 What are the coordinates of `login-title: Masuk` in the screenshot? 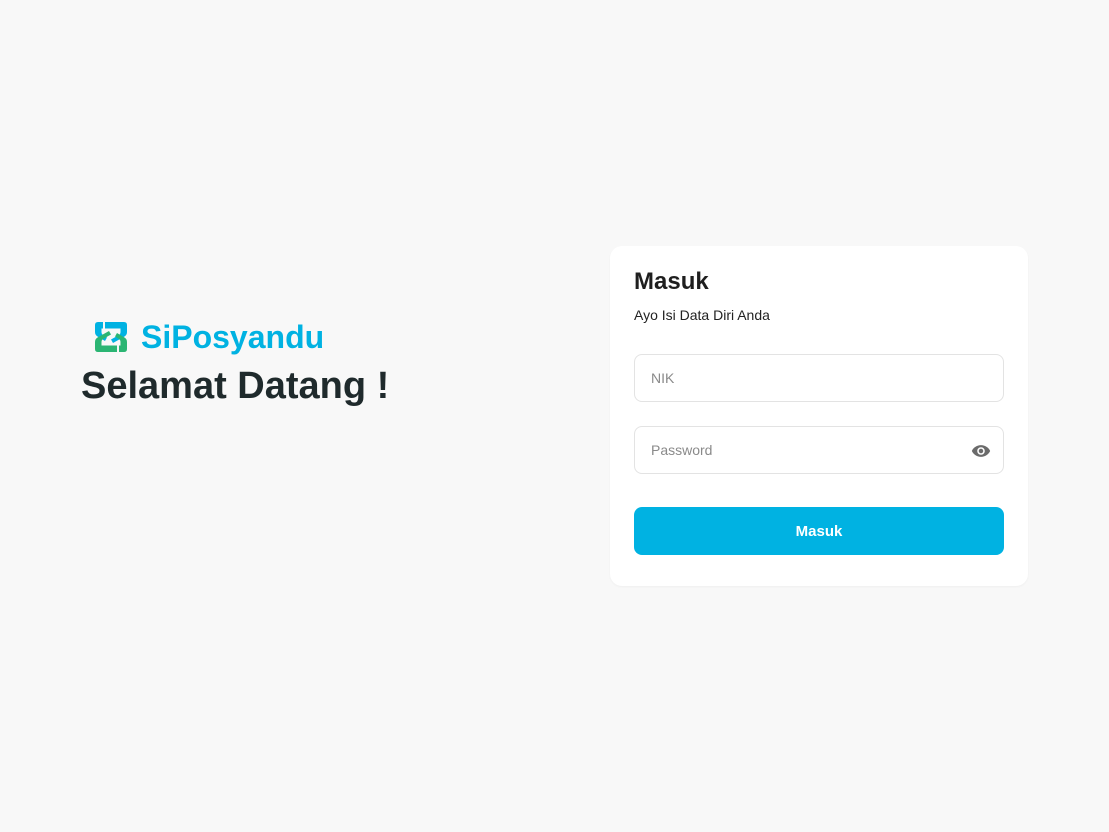 It's located at (671, 281).